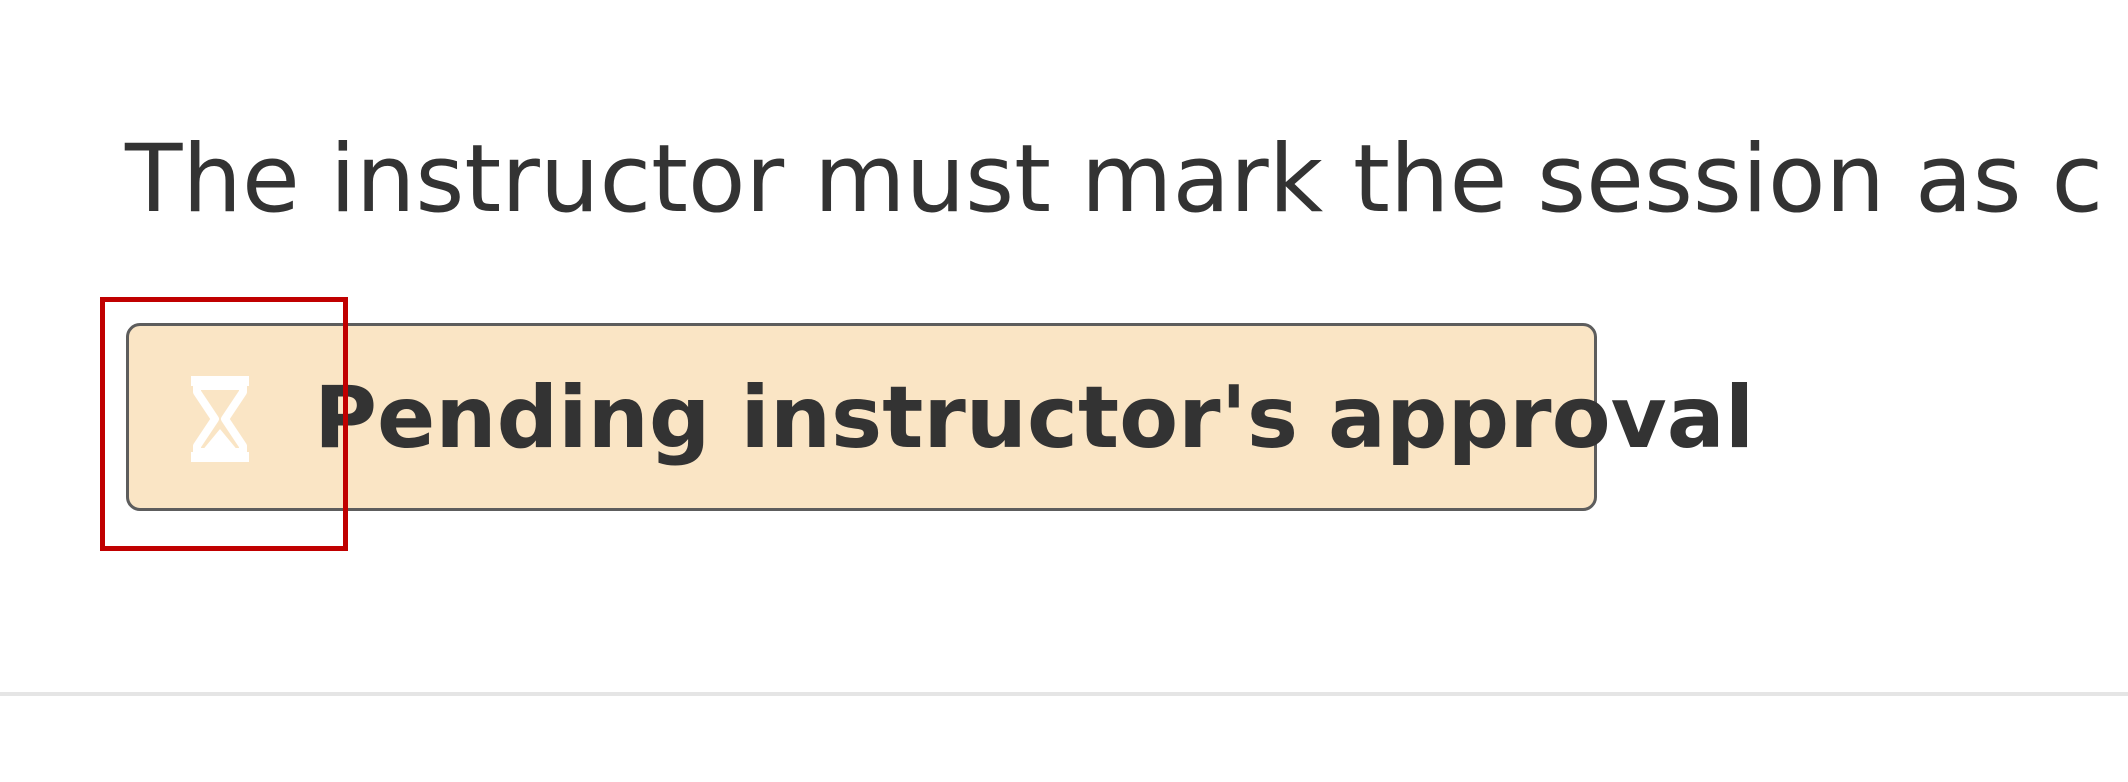  What do you see at coordinates (1064, 694) in the screenshot?
I see `section-divider` at bounding box center [1064, 694].